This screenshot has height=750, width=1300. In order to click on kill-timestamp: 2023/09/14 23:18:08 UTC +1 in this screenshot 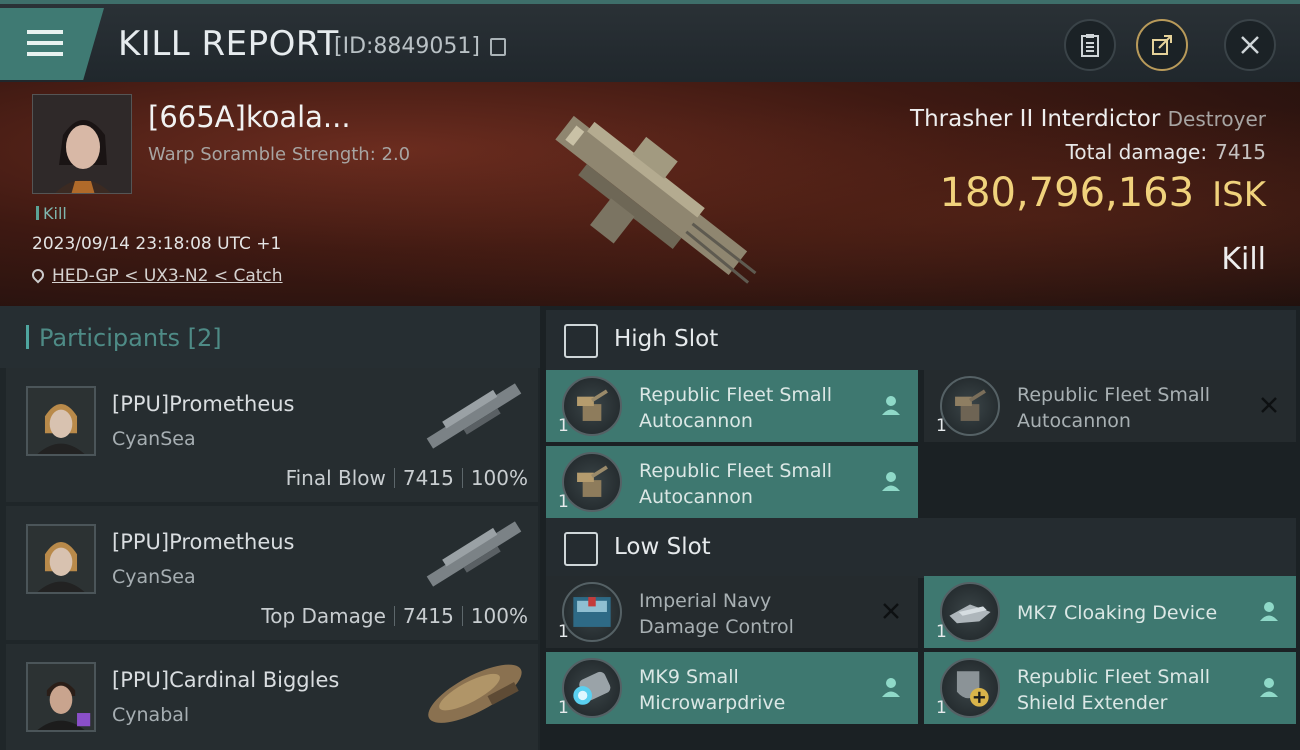, I will do `click(157, 244)`.